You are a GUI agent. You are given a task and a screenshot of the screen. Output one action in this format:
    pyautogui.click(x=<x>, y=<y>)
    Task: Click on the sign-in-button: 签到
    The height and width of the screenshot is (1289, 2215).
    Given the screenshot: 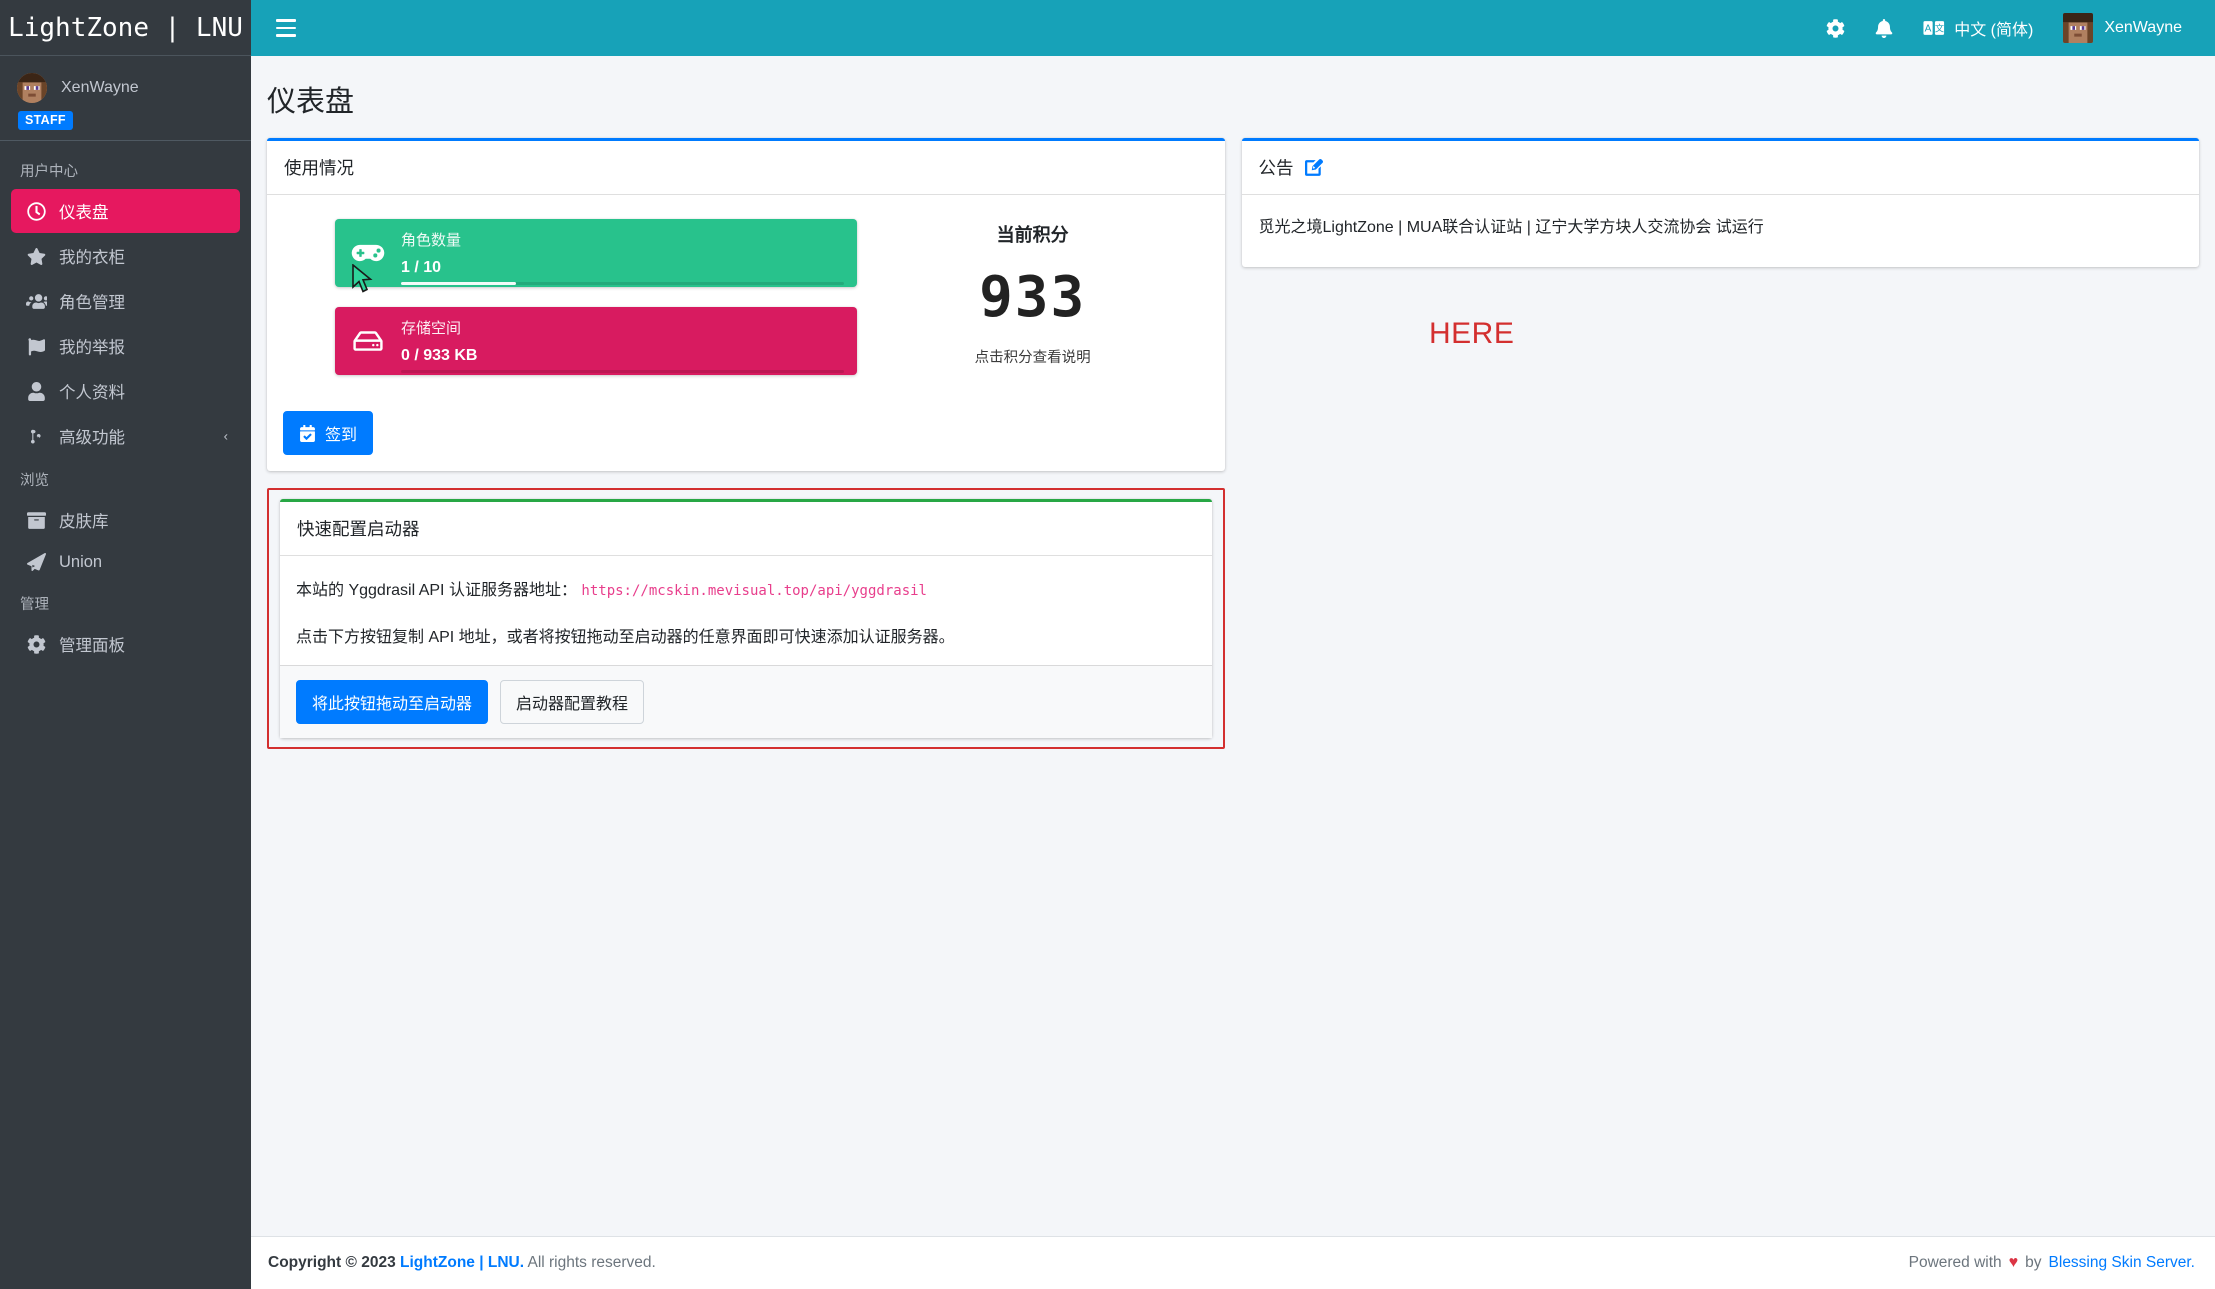 What is the action you would take?
    pyautogui.click(x=328, y=433)
    